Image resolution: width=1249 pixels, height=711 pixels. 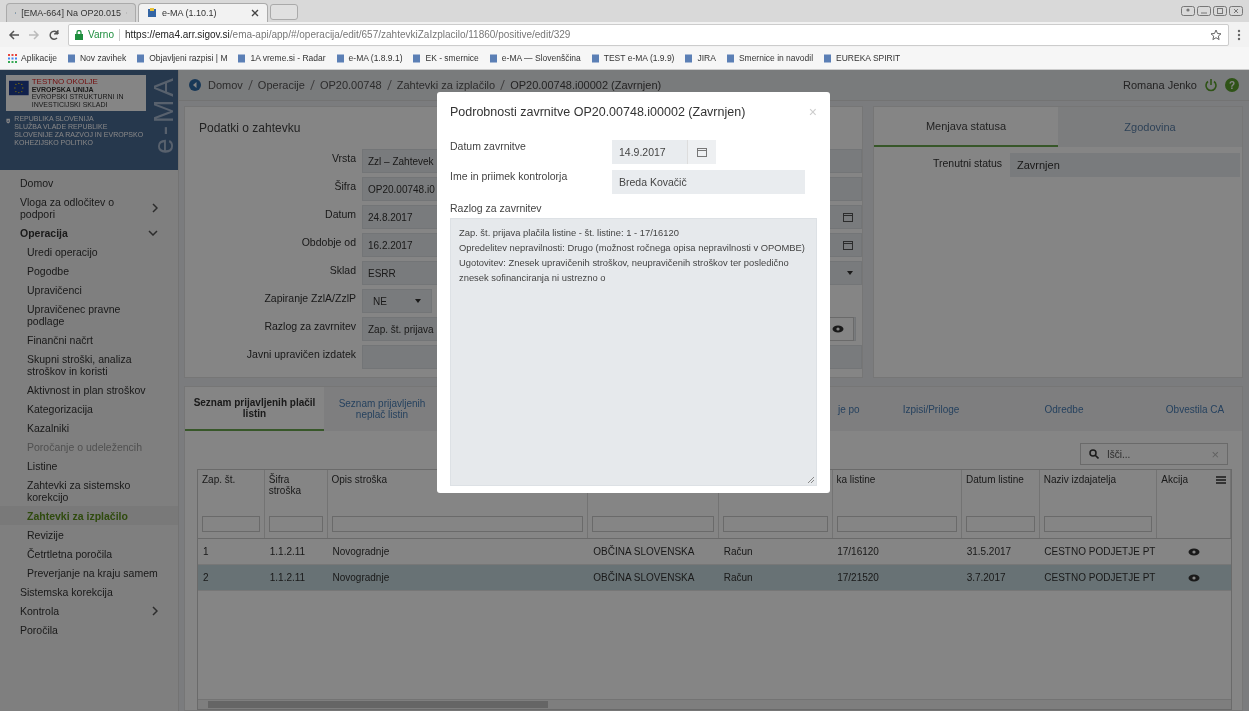 I want to click on bookmark: Aplikacije, so click(x=32, y=58).